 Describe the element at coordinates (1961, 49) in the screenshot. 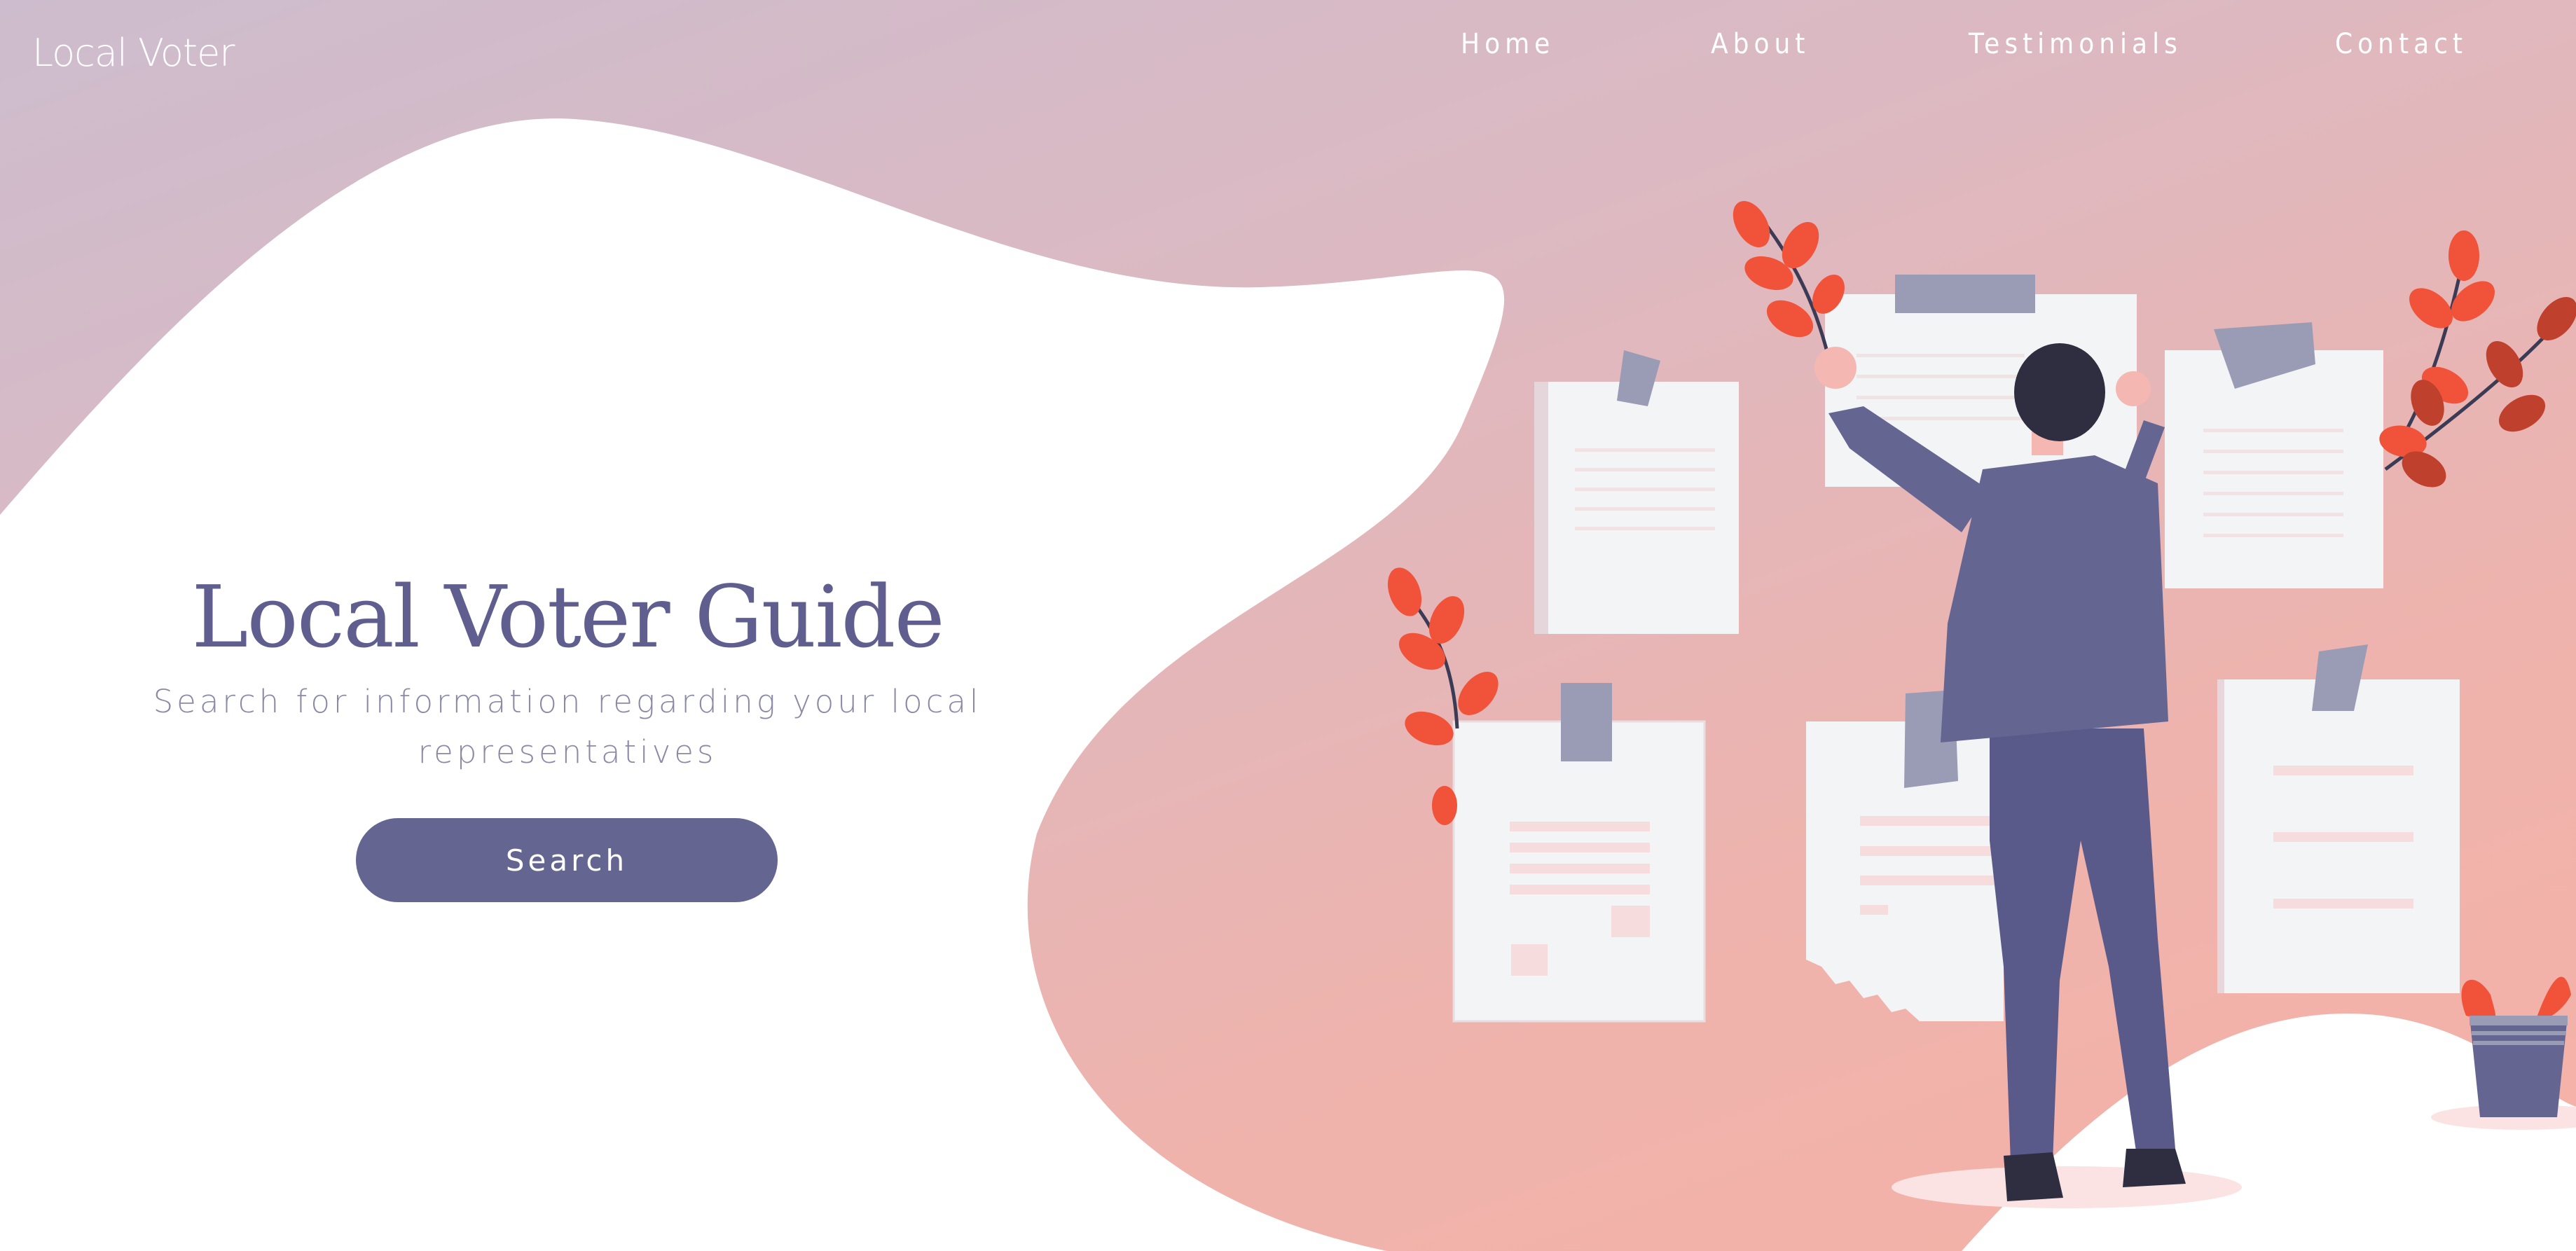

I see `top-nav: Home About Testimonials Contact` at that location.